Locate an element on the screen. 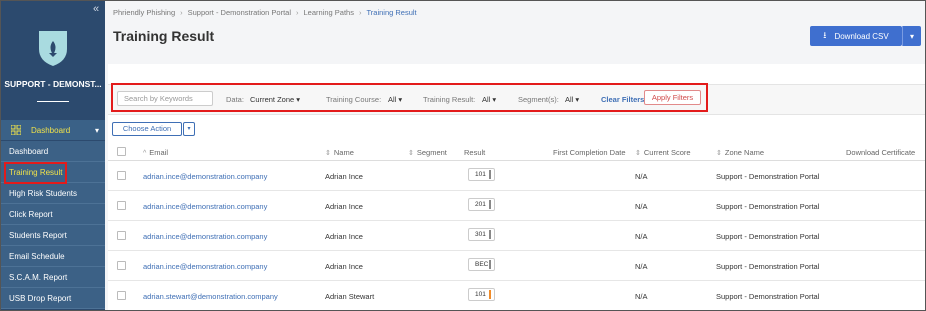 The image size is (926, 311). breadcrumb-current: Training Result is located at coordinates (391, 12).